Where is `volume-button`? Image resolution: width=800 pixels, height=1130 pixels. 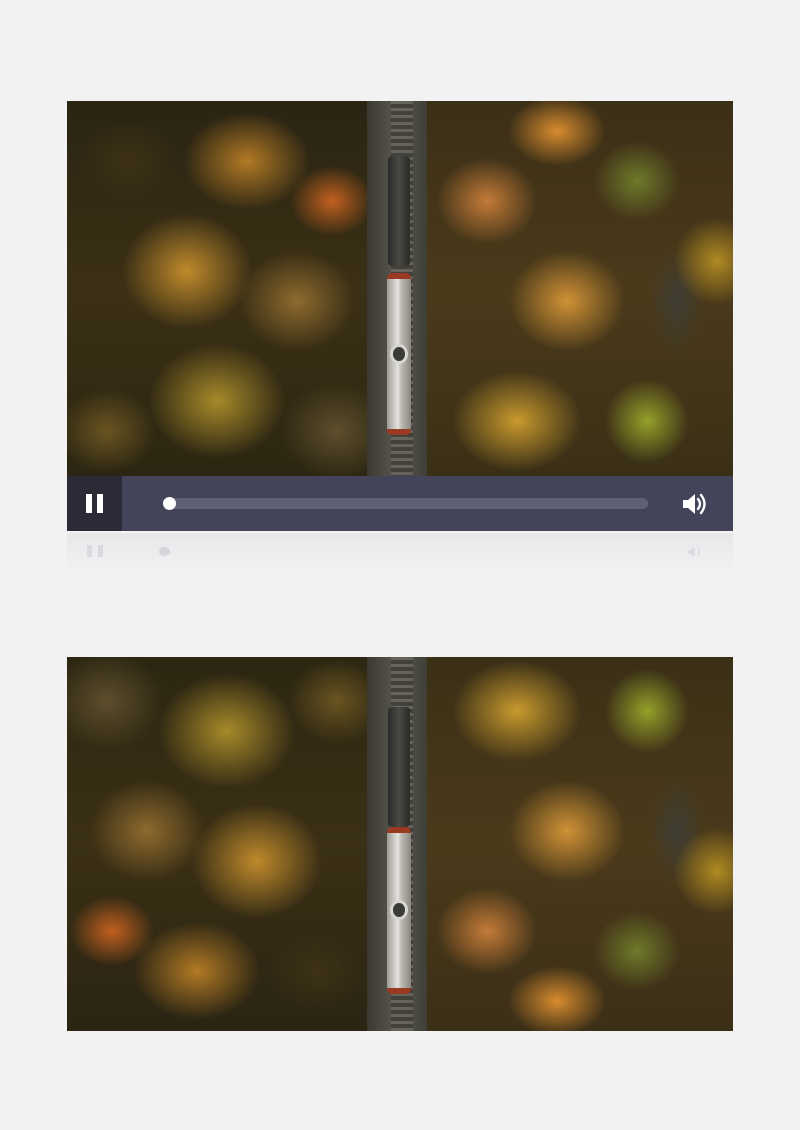
volume-button is located at coordinates (694, 504).